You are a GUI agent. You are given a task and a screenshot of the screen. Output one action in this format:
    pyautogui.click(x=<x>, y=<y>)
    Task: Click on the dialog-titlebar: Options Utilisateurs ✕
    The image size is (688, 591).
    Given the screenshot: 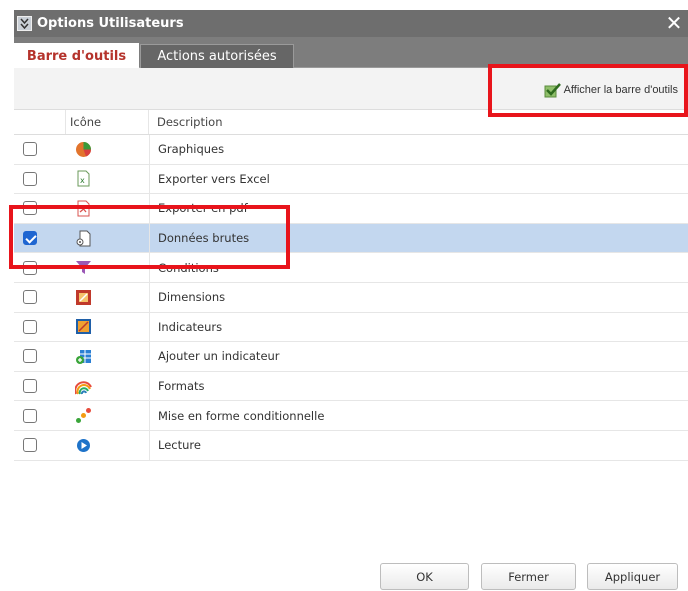 What is the action you would take?
    pyautogui.click(x=351, y=23)
    